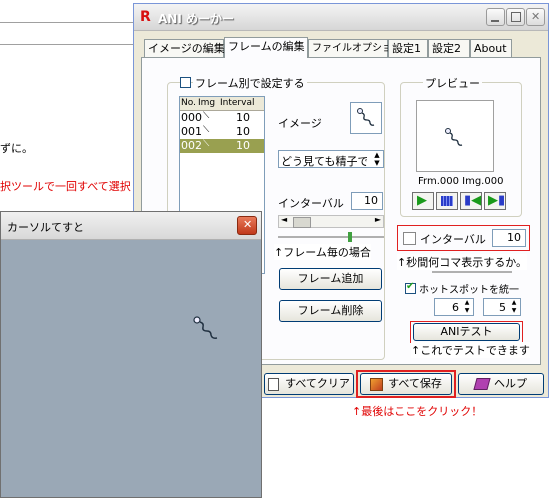 The height and width of the screenshot is (498, 555). I want to click on hotspot-x-spinner: 6 ▲ ▼, so click(454, 307).